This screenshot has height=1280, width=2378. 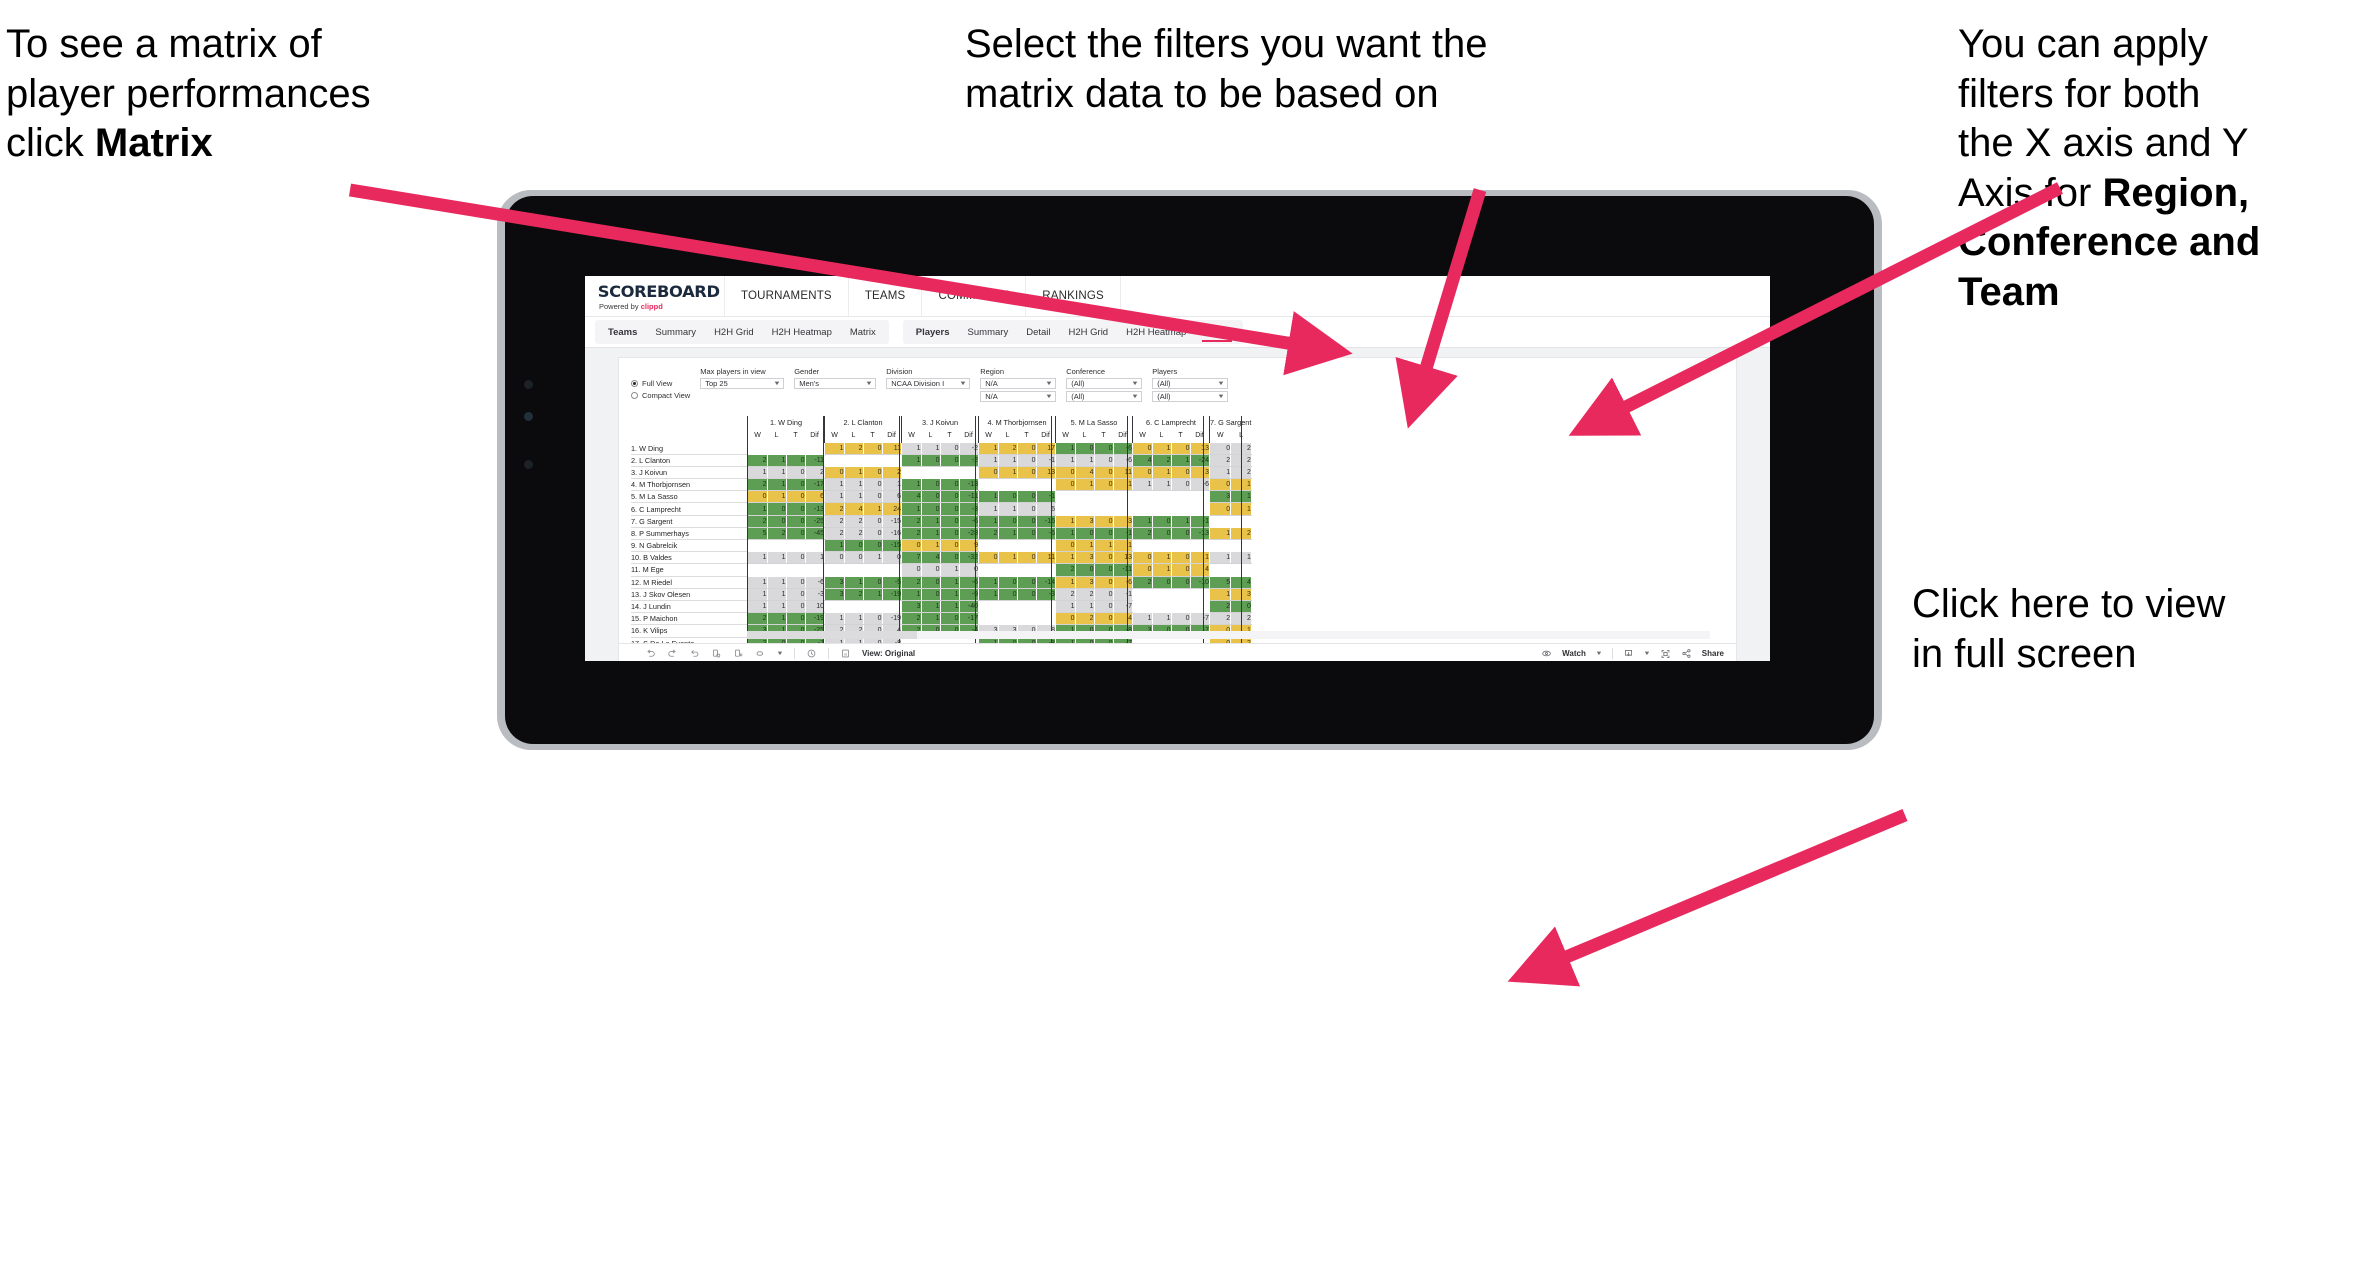 I want to click on matrix-cell: -14, so click(x=1045, y=582).